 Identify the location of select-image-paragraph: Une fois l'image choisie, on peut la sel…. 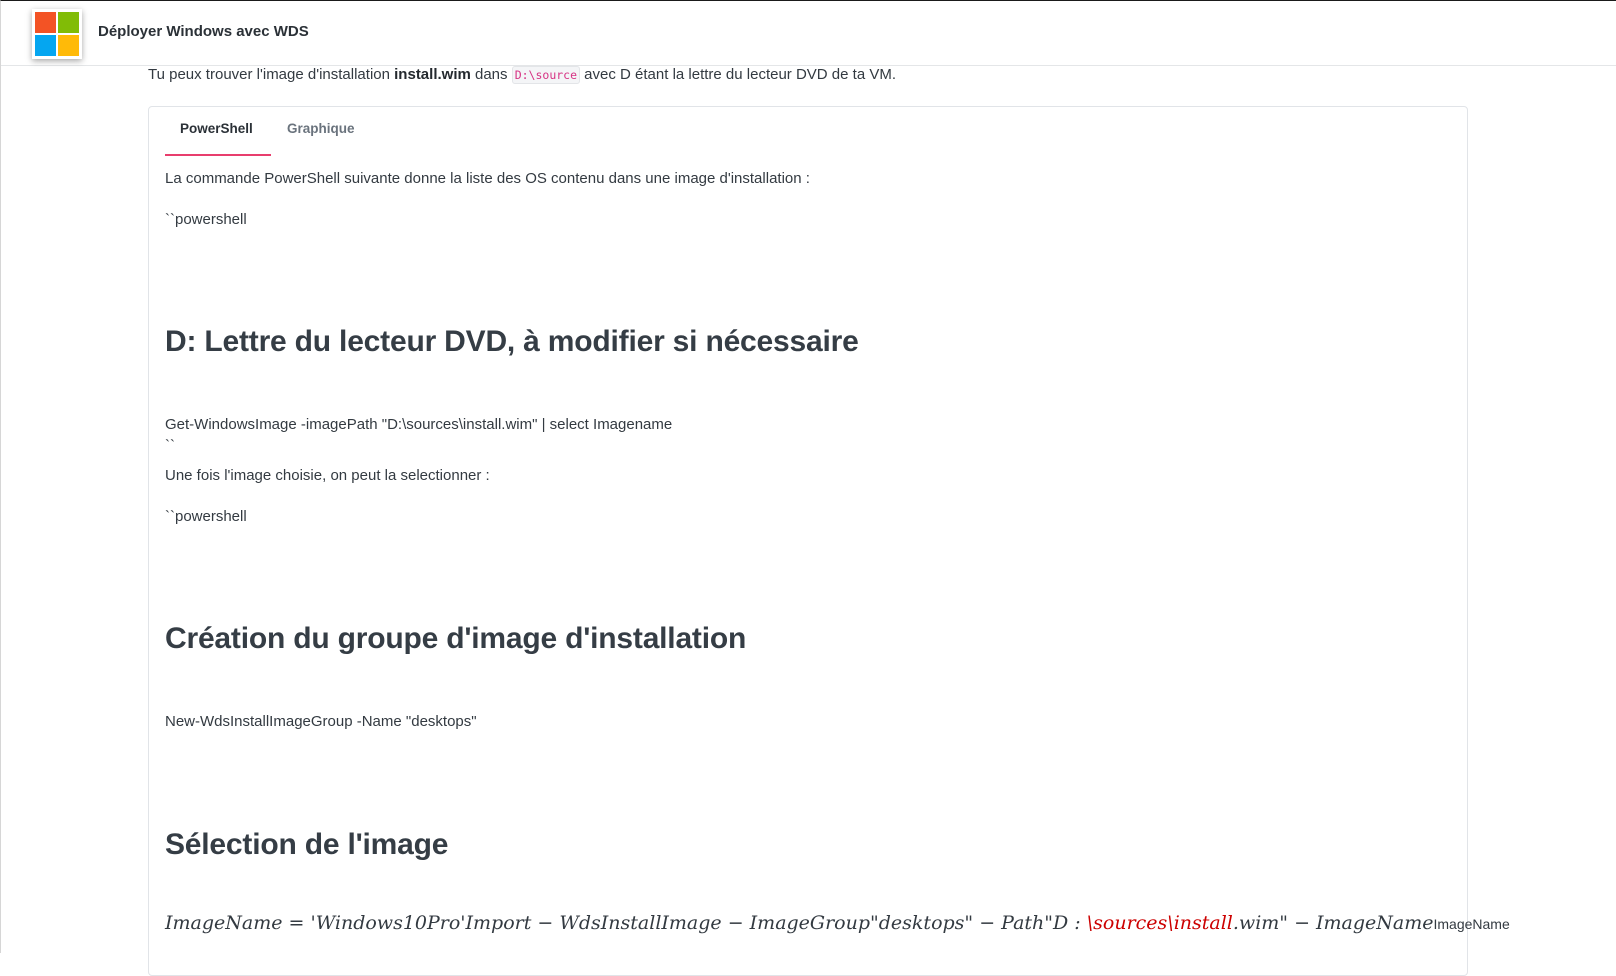
(327, 475).